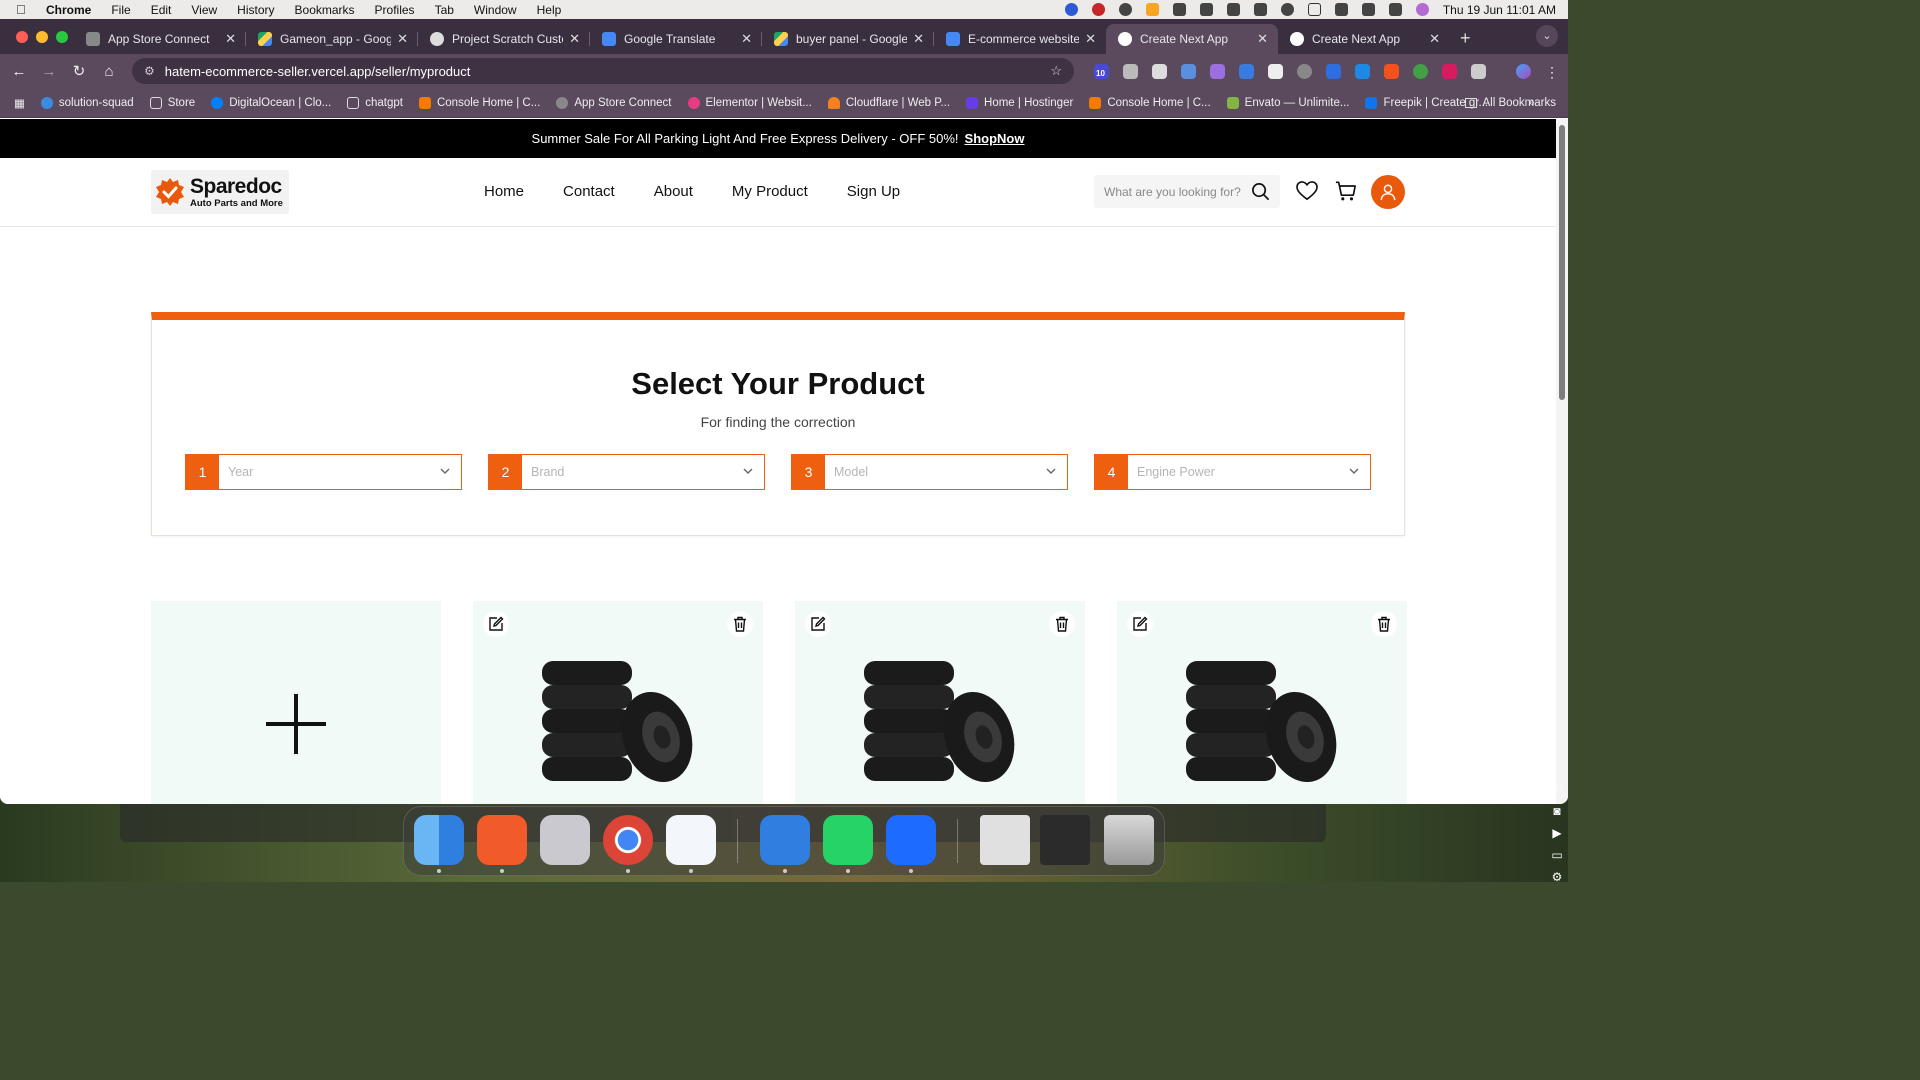 Image resolution: width=1920 pixels, height=1080 pixels. What do you see at coordinates (549, 10) in the screenshot?
I see `menu-help: Help` at bounding box center [549, 10].